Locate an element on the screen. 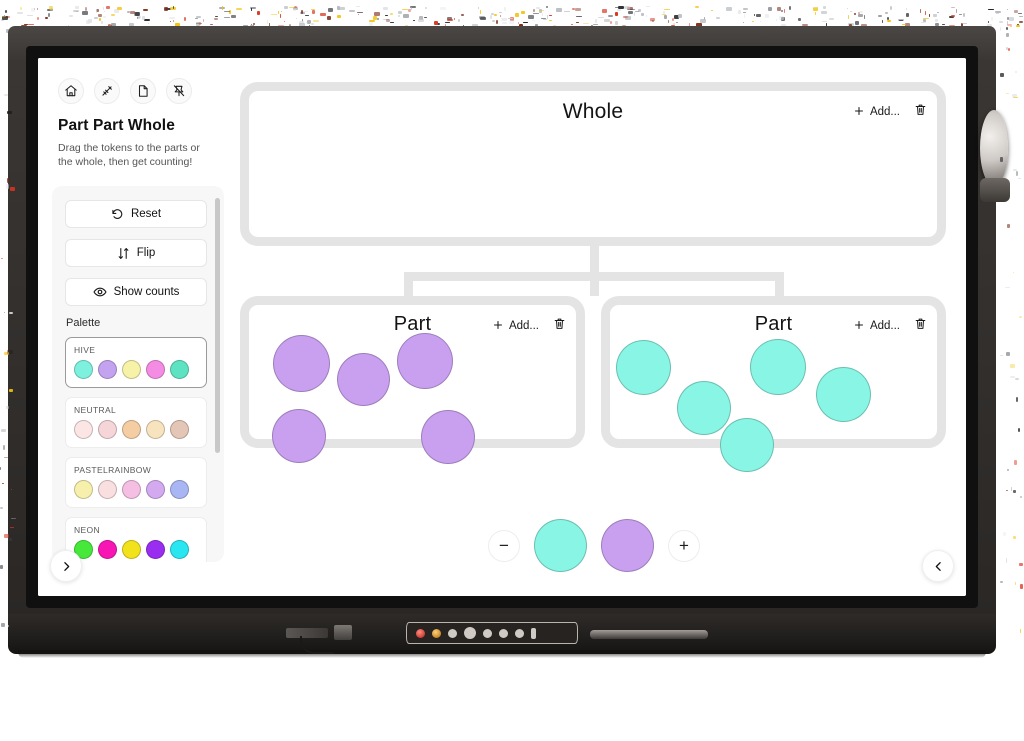 The width and height of the screenshot is (1024, 741). side-speaker-base is located at coordinates (995, 190).